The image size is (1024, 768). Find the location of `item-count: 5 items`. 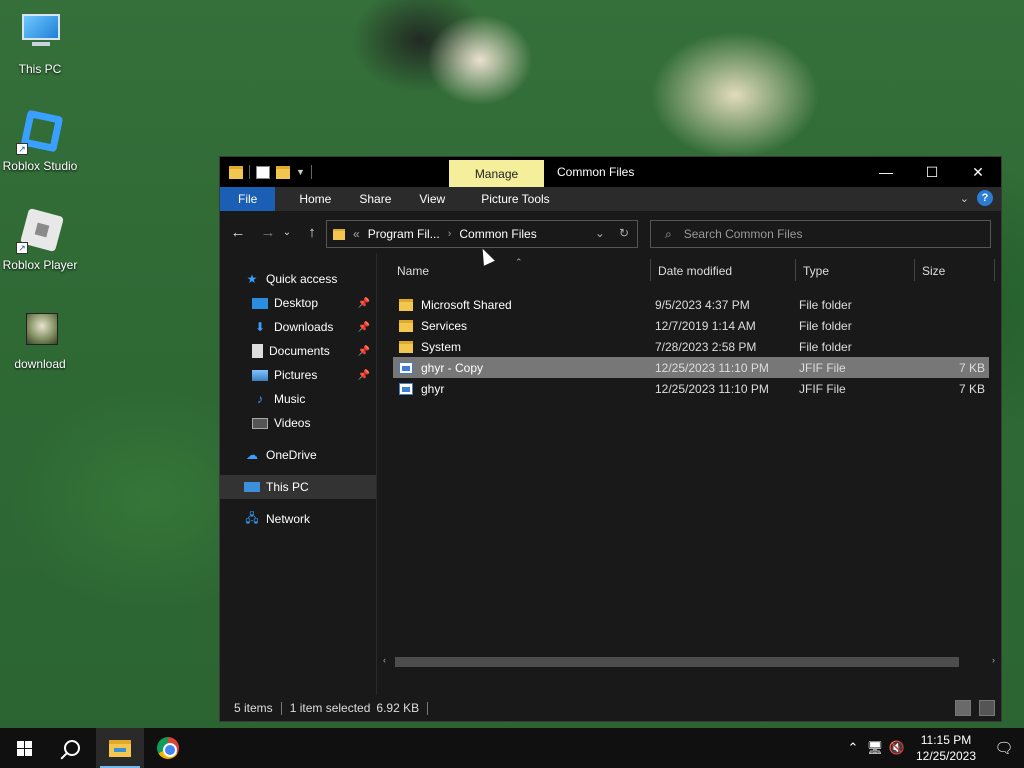

item-count: 5 items is located at coordinates (253, 708).